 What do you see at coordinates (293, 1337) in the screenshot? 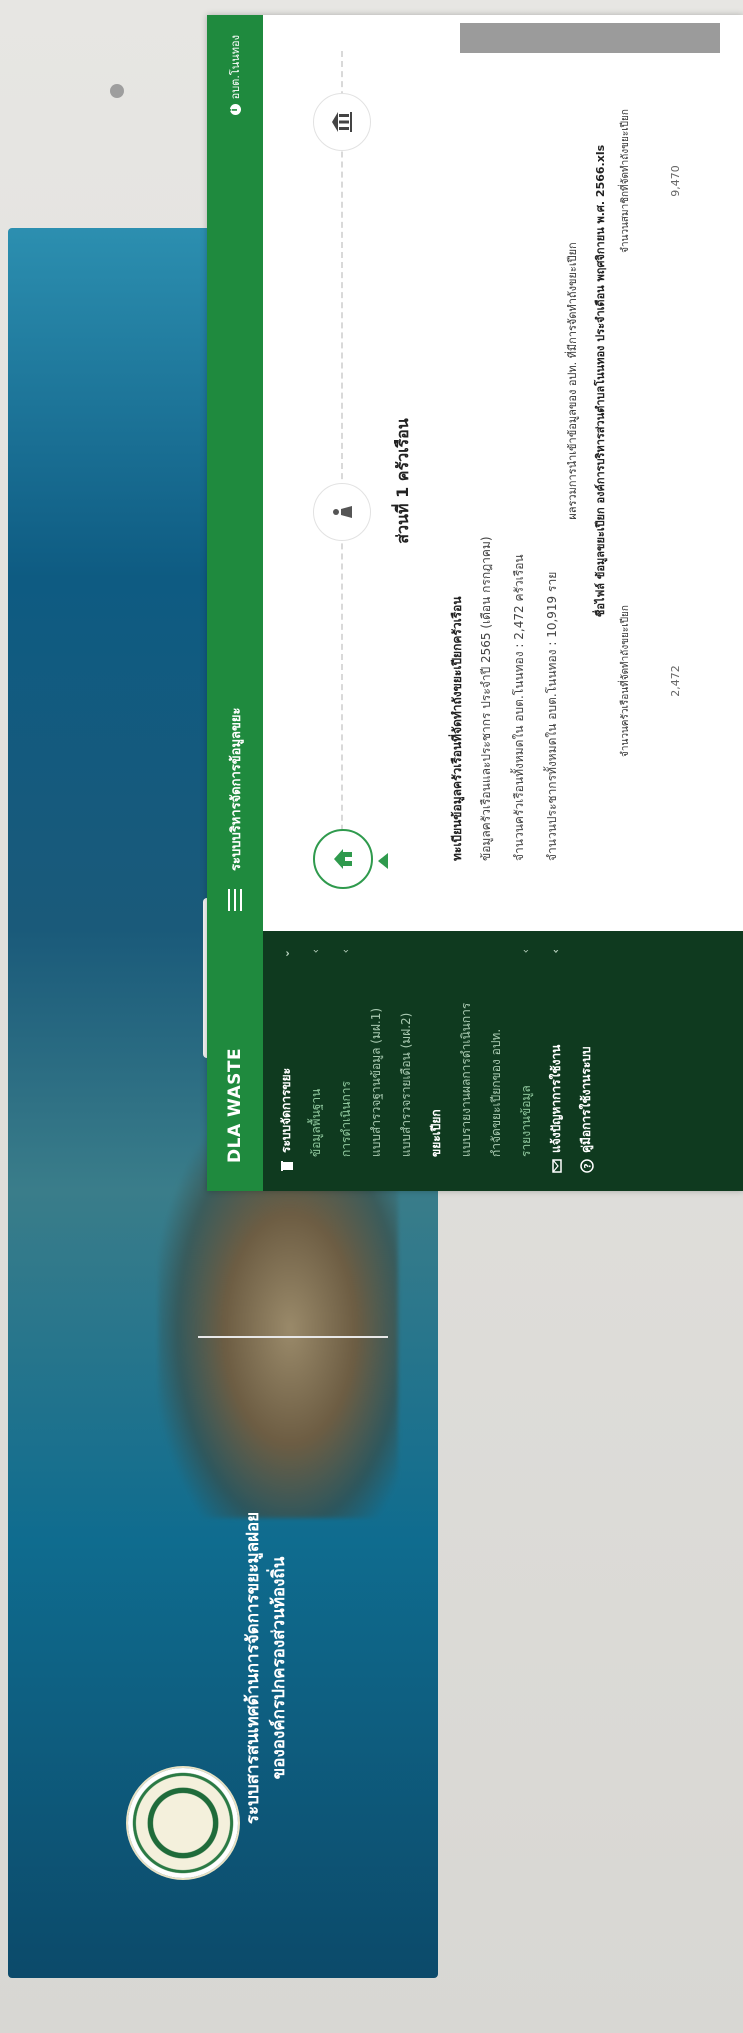
I see `login-divider` at bounding box center [293, 1337].